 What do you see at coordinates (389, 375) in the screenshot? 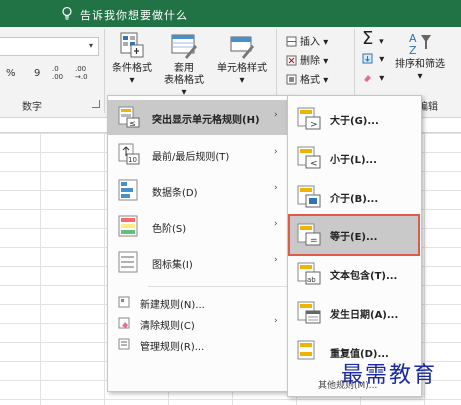
I see `watermark-text: 最需教育` at bounding box center [389, 375].